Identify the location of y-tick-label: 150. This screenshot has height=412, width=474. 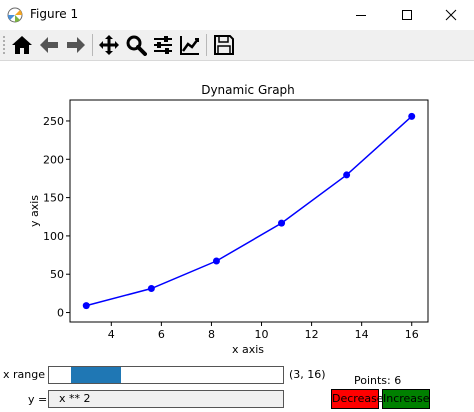
(53, 198).